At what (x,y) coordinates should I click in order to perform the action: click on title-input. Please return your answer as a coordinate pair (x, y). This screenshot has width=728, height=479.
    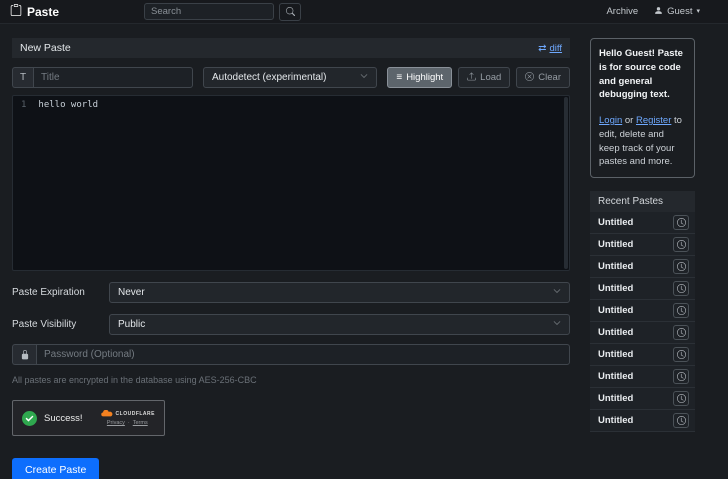
    Looking at the image, I should click on (113, 77).